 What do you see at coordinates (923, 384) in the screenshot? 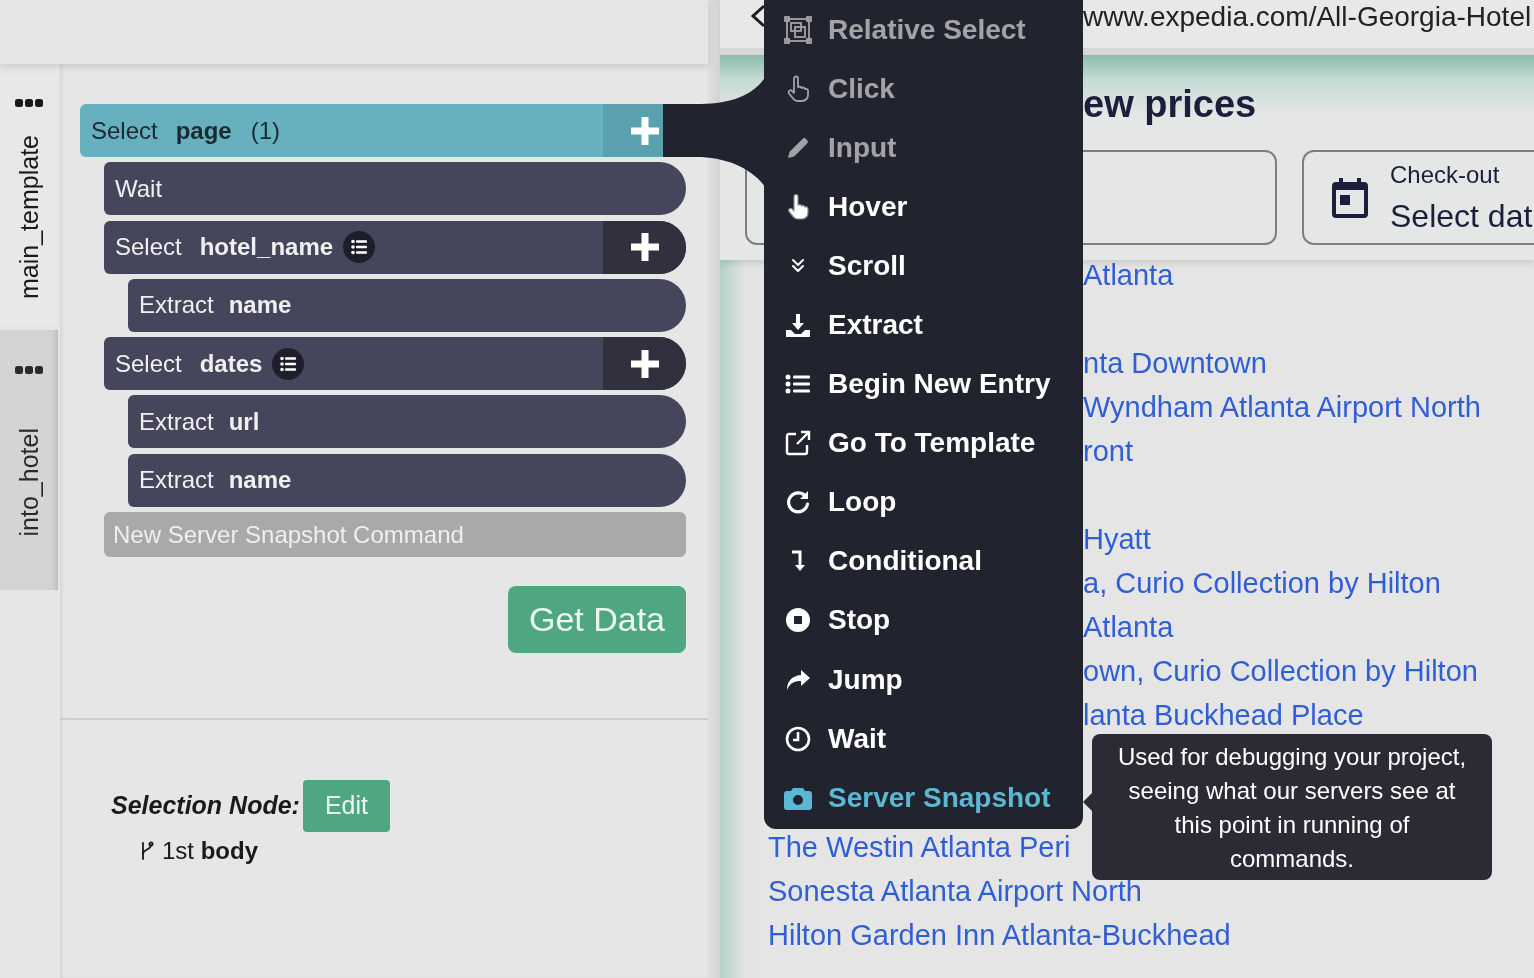
I see `menu-item: Begin New Entry` at bounding box center [923, 384].